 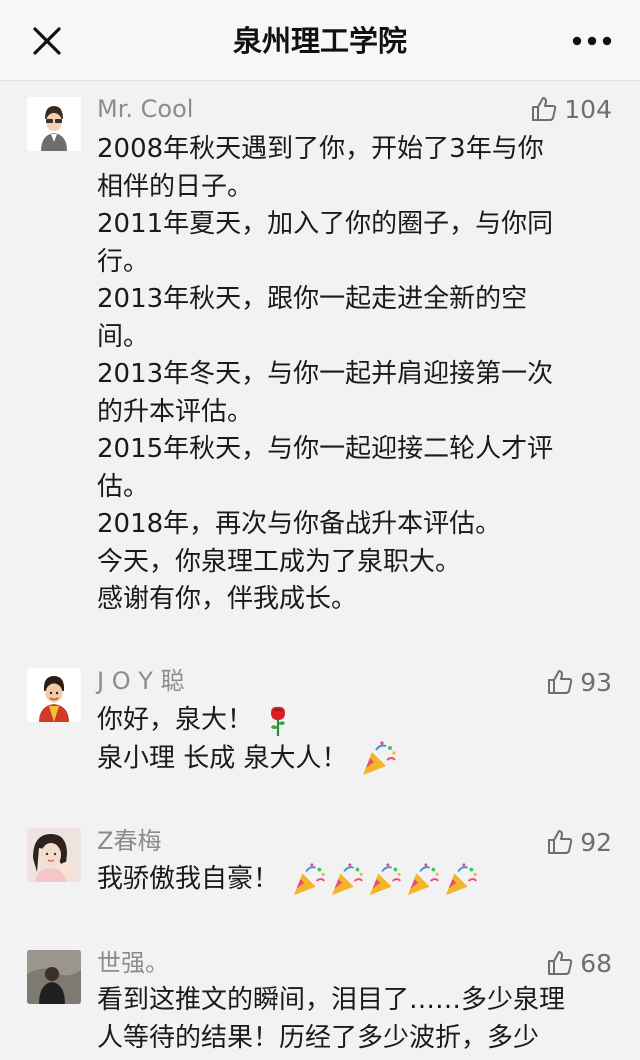 I want to click on comment-author: Z春梅, so click(x=129, y=841).